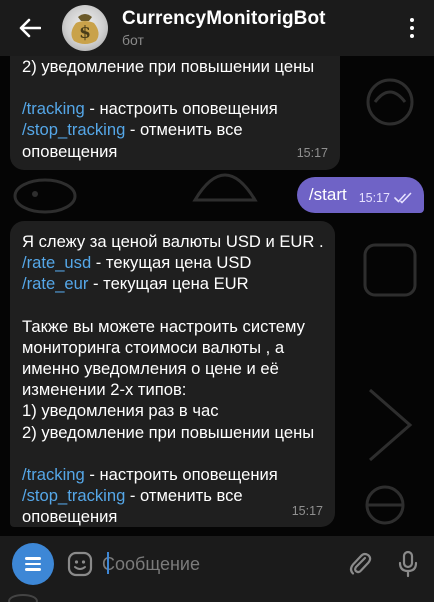 The width and height of the screenshot is (434, 602). Describe the element at coordinates (412, 28) in the screenshot. I see `more-menu-button` at that location.